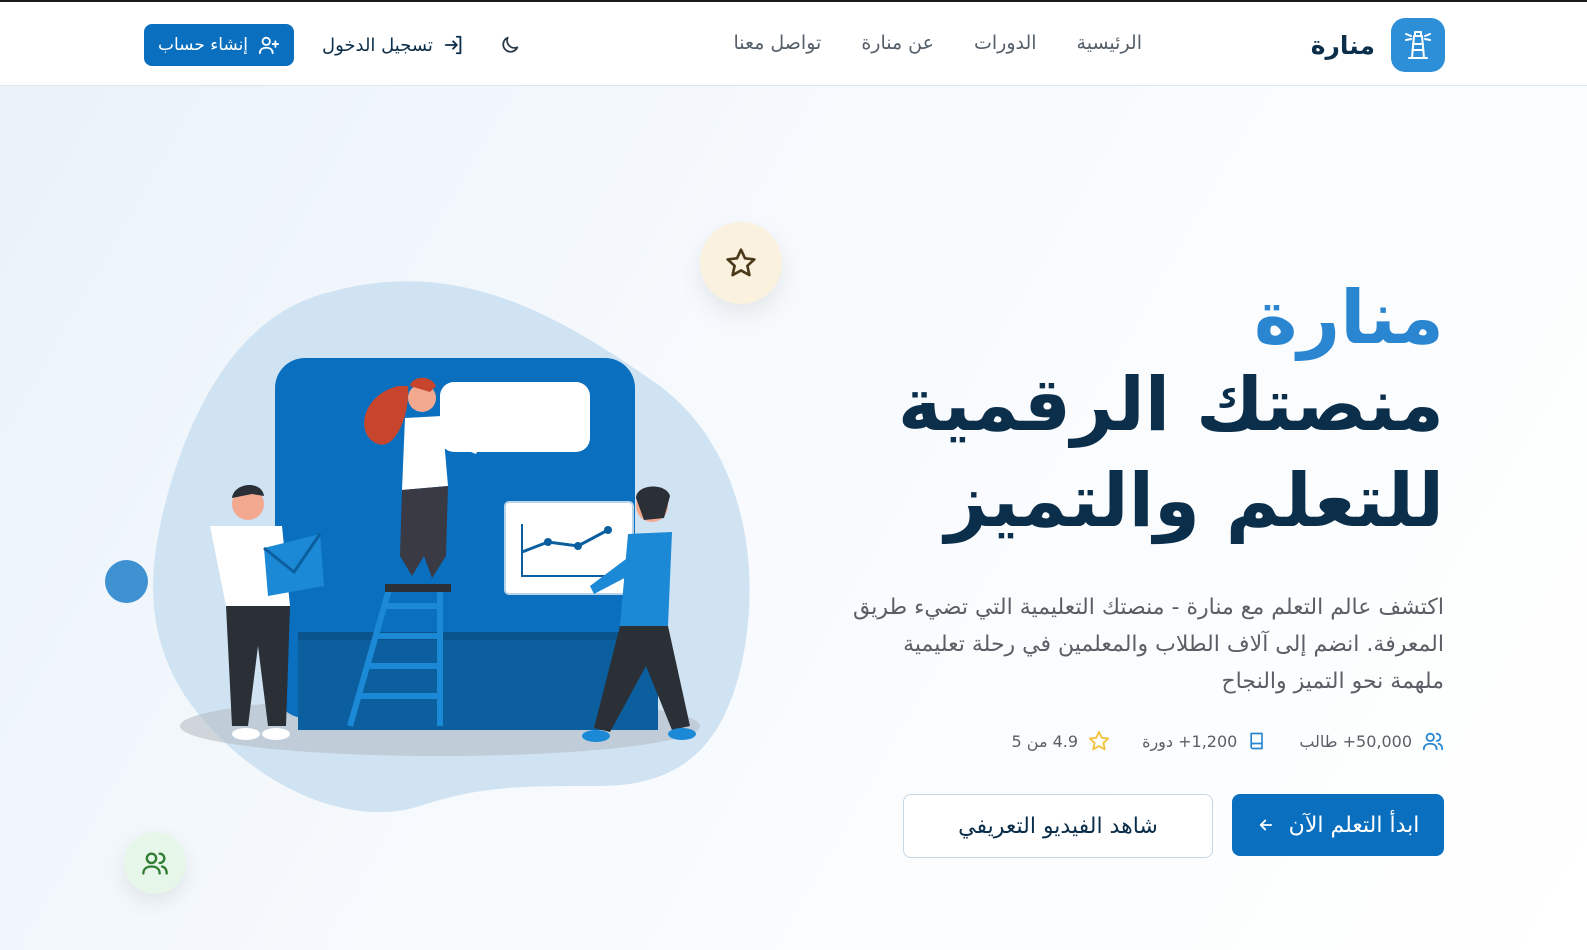 Image resolution: width=1587 pixels, height=950 pixels. Describe the element at coordinates (1378, 45) in the screenshot. I see `brand: منارة` at that location.